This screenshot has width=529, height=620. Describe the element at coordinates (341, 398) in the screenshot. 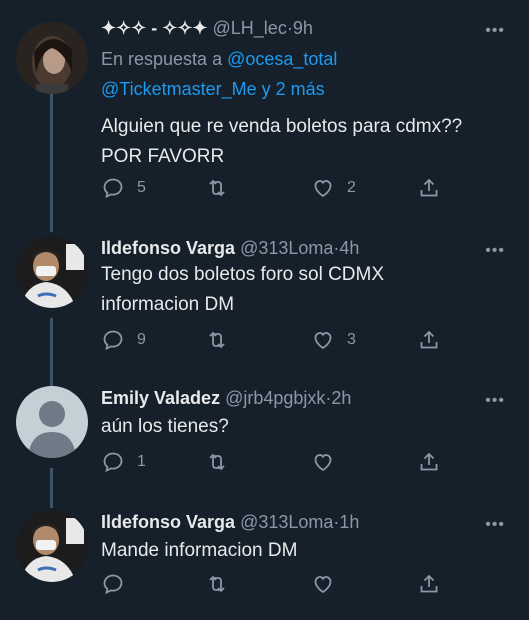

I see `tweet-timestamp: 2h` at that location.